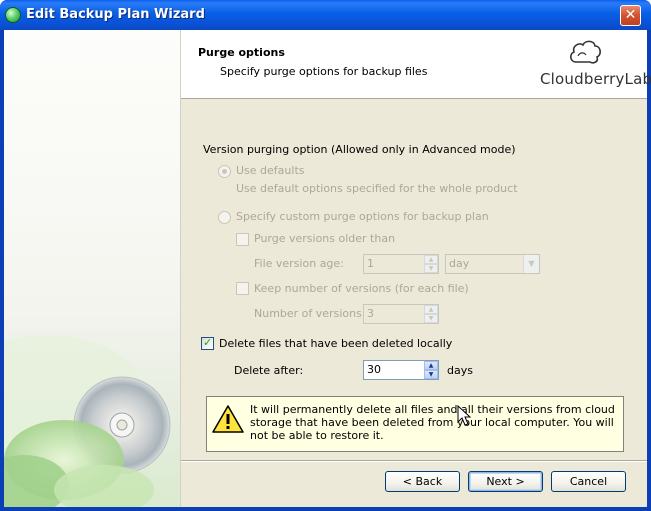 The image size is (651, 511). I want to click on close-button: ✕, so click(630, 15).